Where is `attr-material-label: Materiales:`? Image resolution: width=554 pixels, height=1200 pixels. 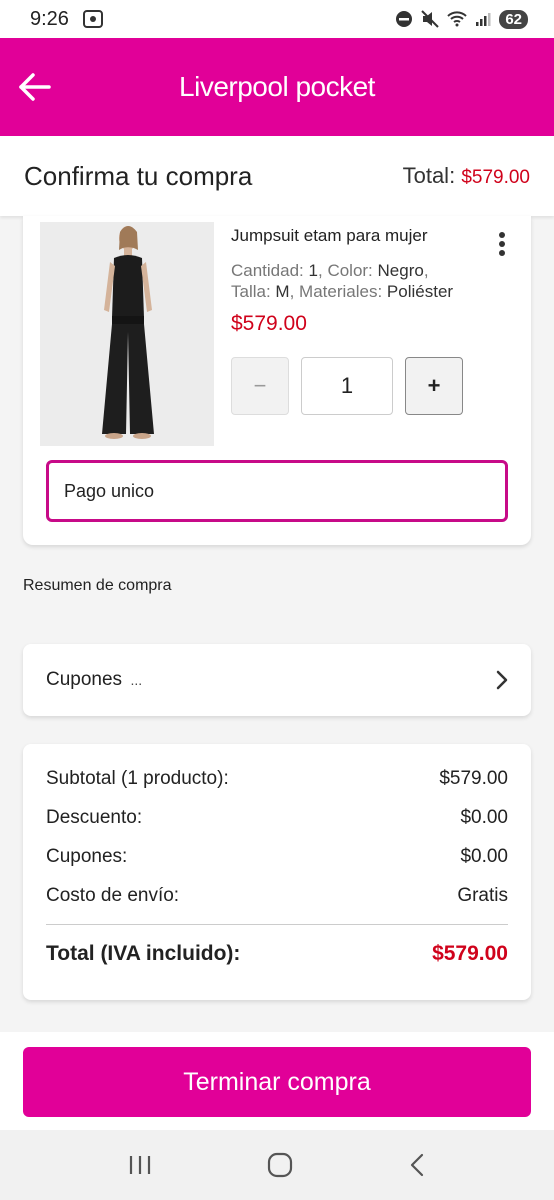
attr-material-label: Materiales: is located at coordinates (341, 291).